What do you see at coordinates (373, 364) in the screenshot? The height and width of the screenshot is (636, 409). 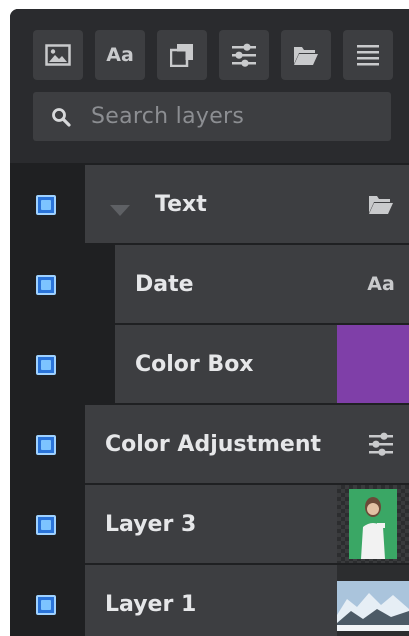 I see `color-swatch` at bounding box center [373, 364].